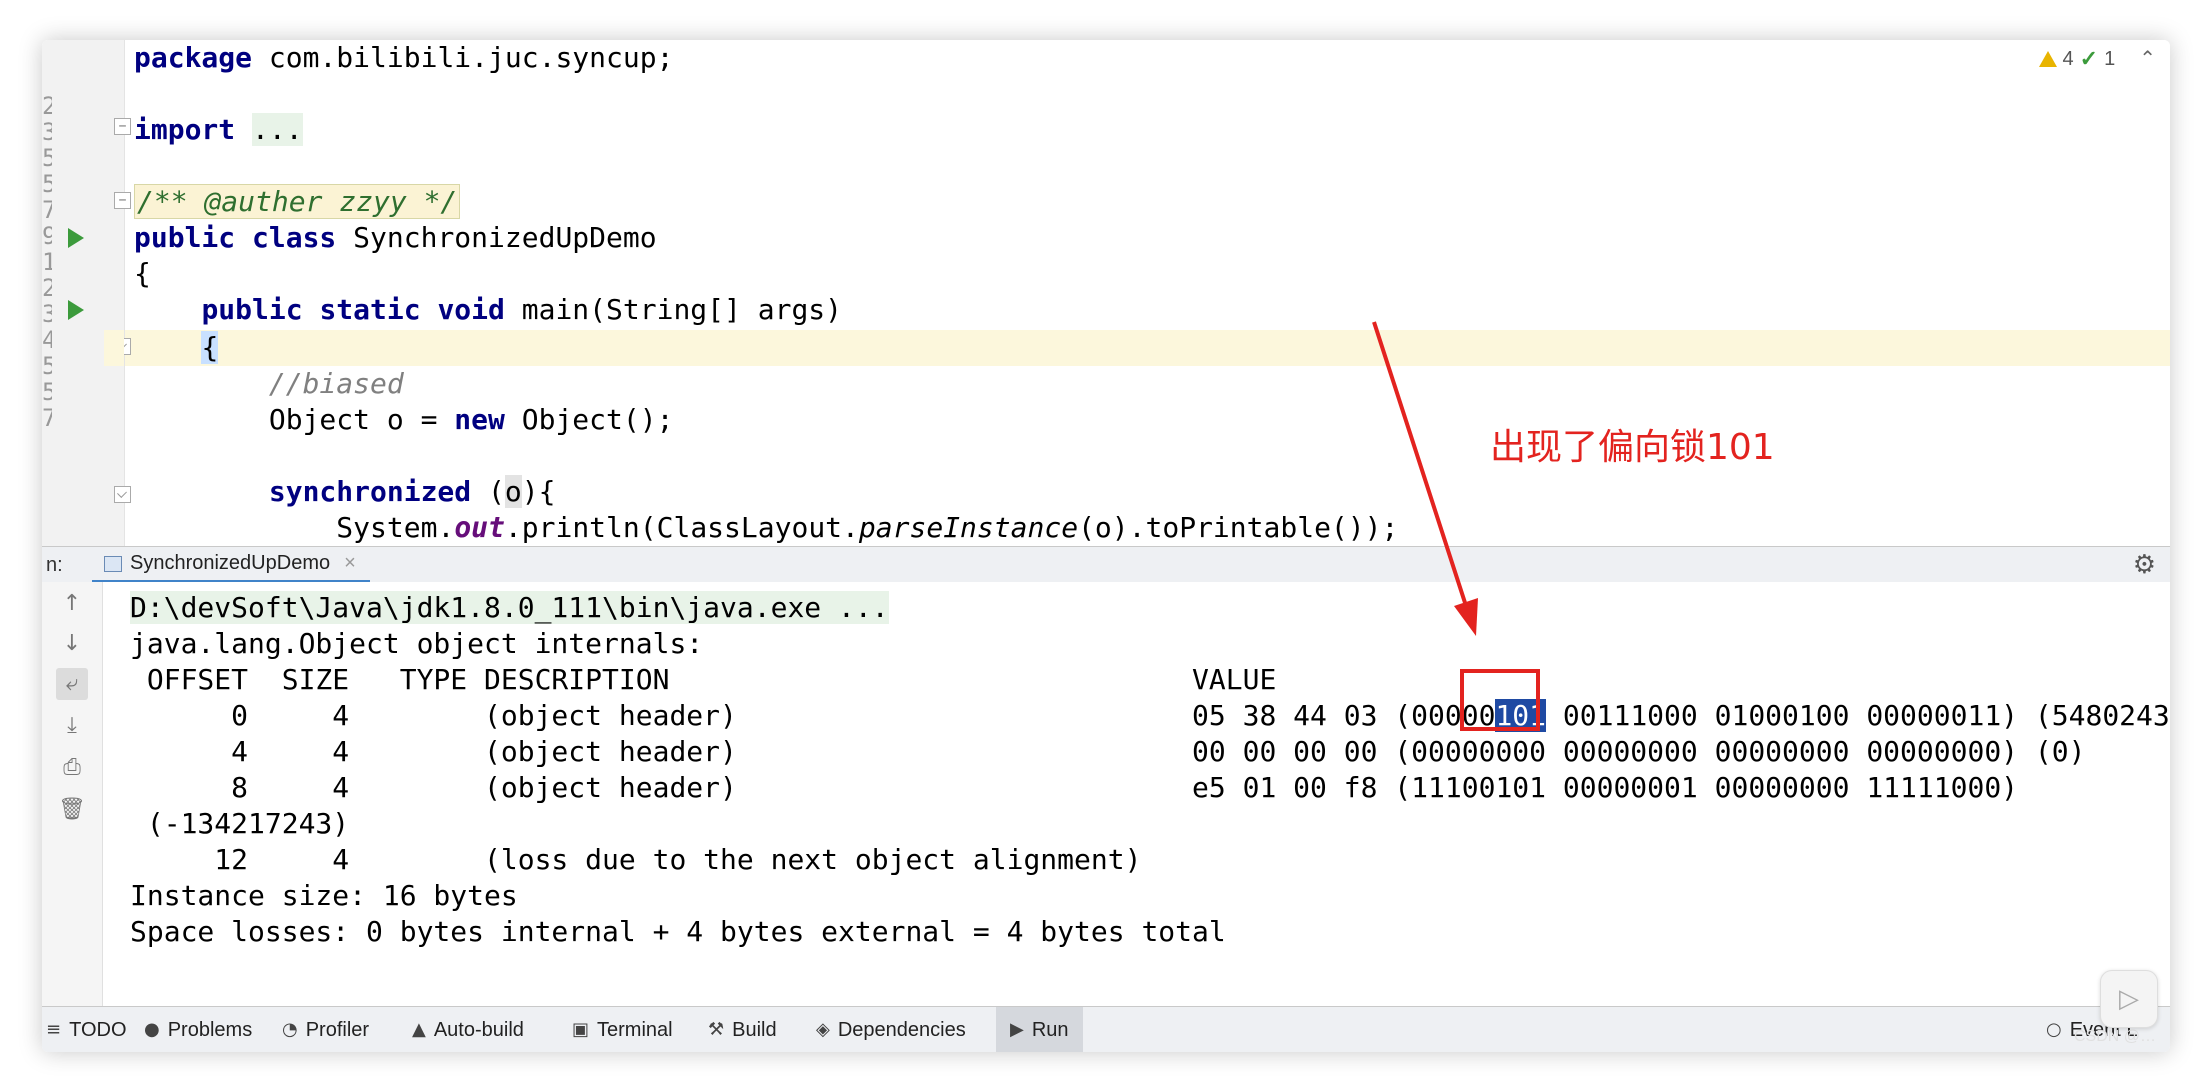  Describe the element at coordinates (417, 643) in the screenshot. I see `console-line-header: java.lang.Object object internals:` at that location.